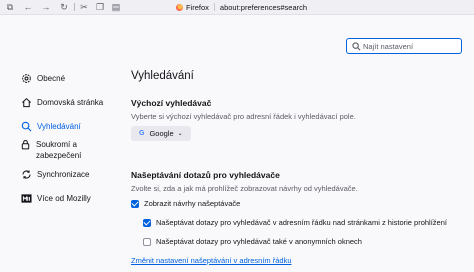 Image resolution: width=474 pixels, height=272 pixels. I want to click on default-engine-dropdown: G Google ⌄, so click(161, 133).